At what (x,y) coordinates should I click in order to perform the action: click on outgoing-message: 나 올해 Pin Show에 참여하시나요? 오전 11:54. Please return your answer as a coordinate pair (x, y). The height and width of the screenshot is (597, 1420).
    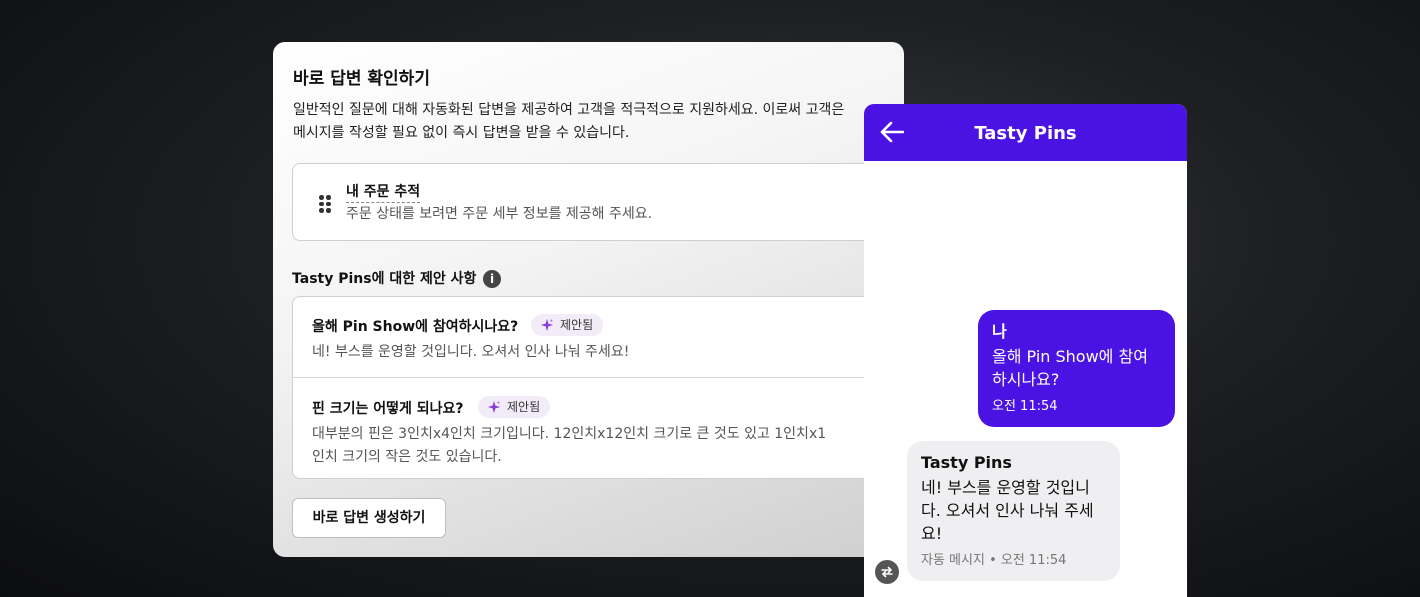
    Looking at the image, I should click on (1076, 368).